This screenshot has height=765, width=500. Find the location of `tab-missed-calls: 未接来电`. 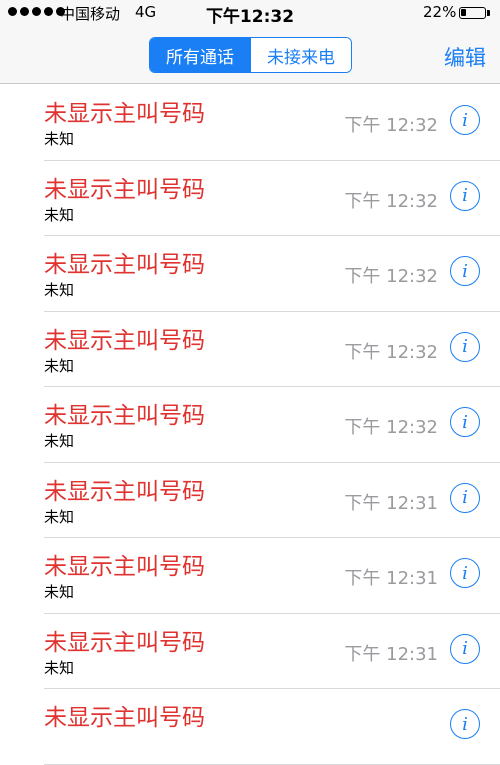

tab-missed-calls: 未接来电 is located at coordinates (300, 55).